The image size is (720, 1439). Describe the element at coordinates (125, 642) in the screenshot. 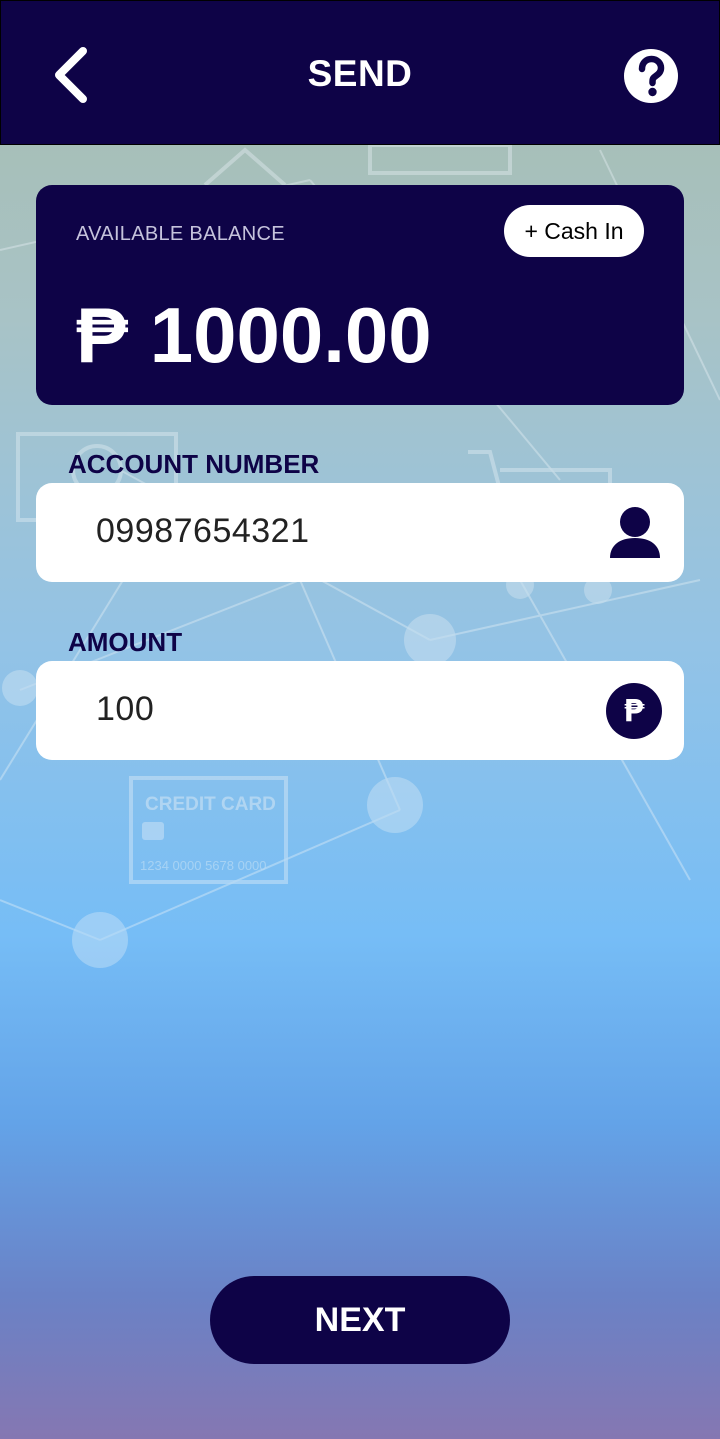

I see `amount-label: AMOUNT` at that location.